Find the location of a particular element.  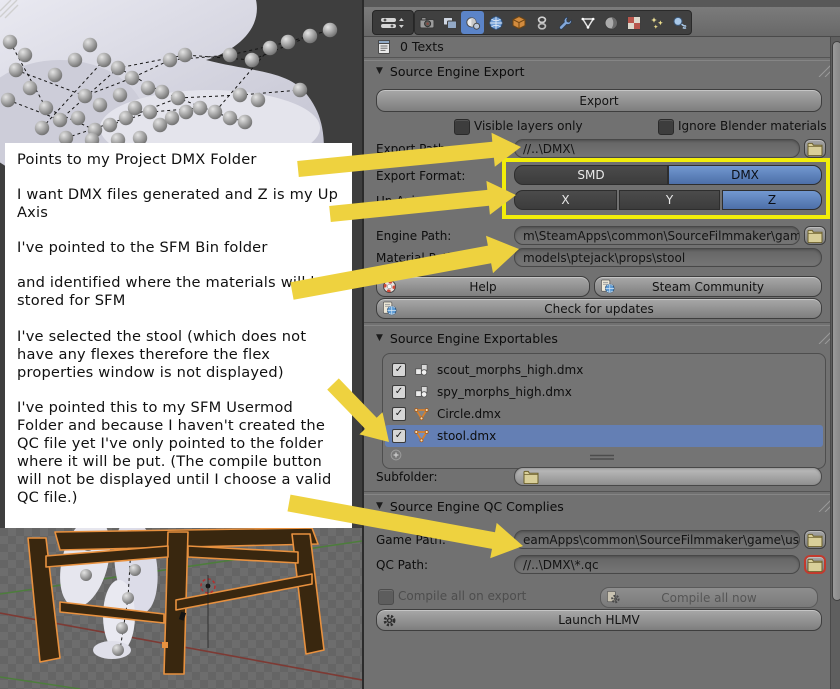

updates-label: Check for updates is located at coordinates (599, 308).